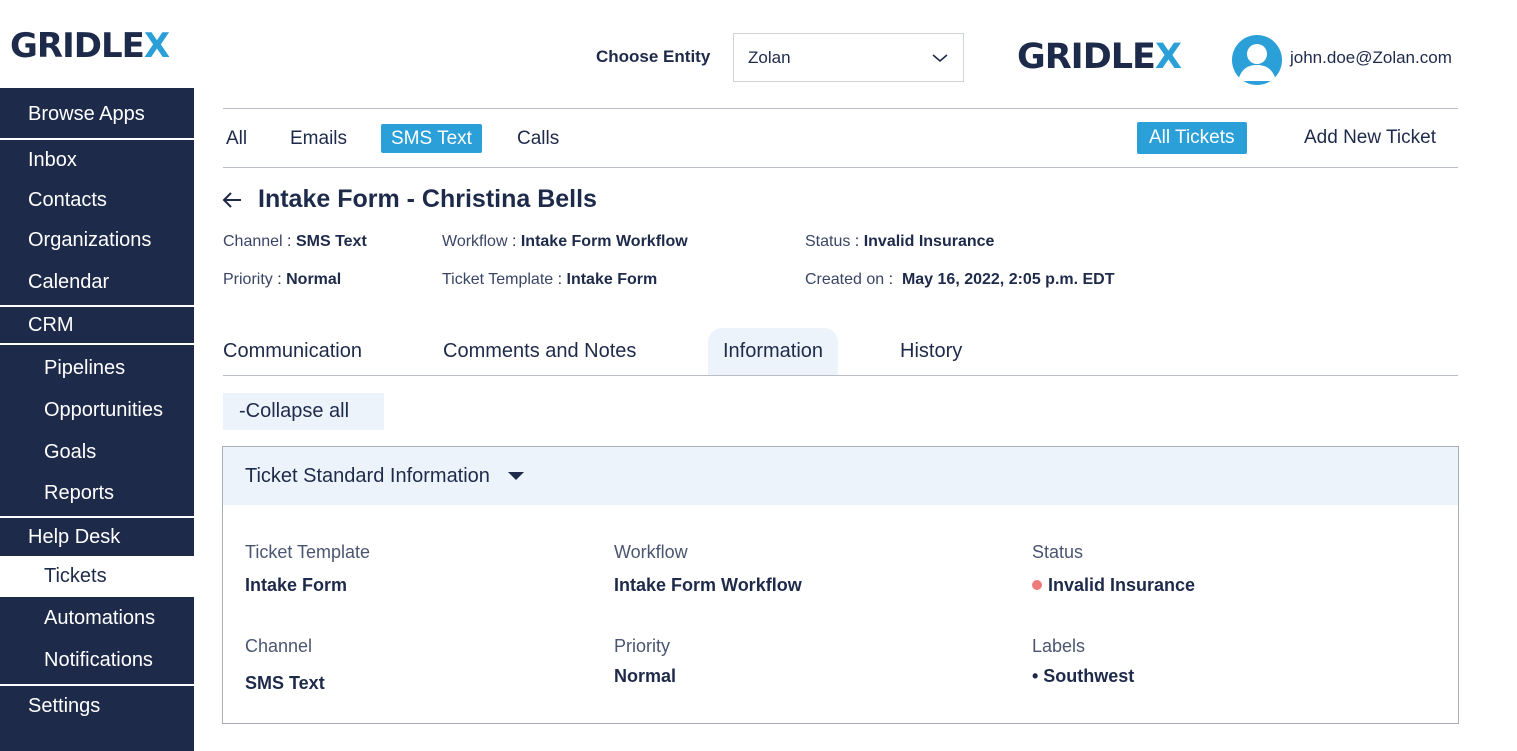 Image resolution: width=1517 pixels, height=751 pixels. I want to click on field-label-status: Status, so click(1058, 552).